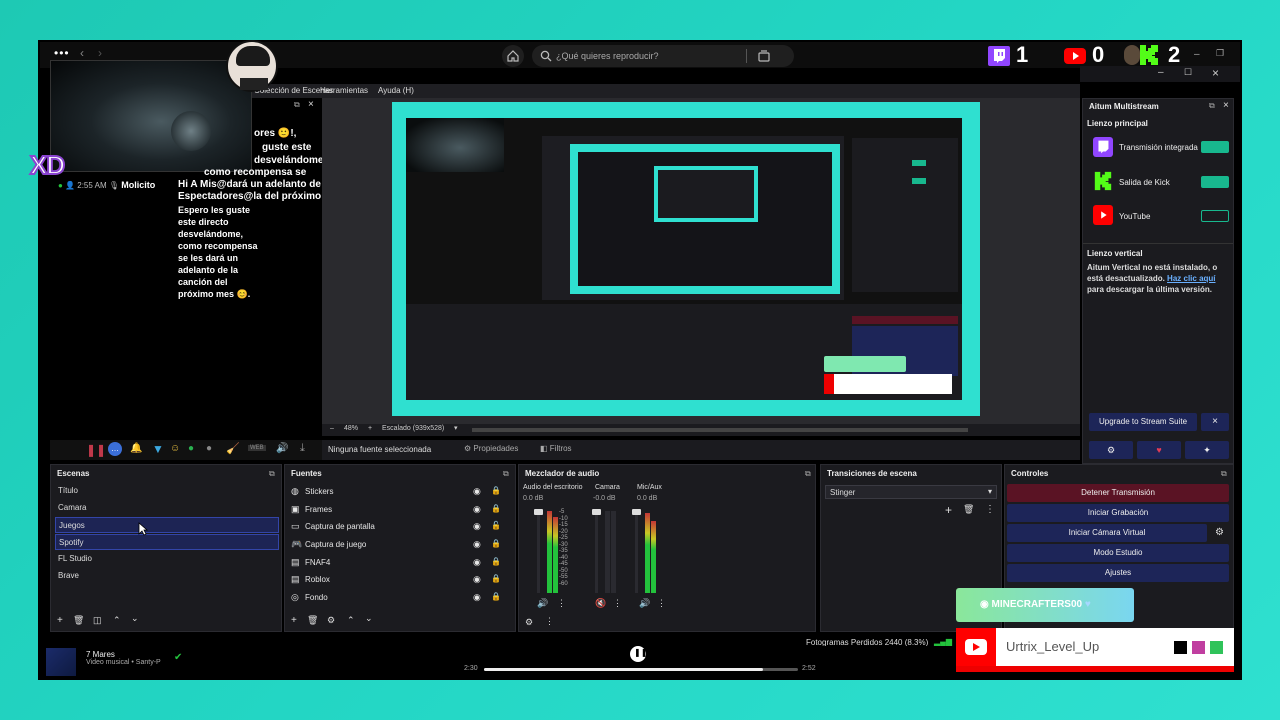 This screenshot has width=1280, height=720. I want to click on browse-icon, so click(764, 56).